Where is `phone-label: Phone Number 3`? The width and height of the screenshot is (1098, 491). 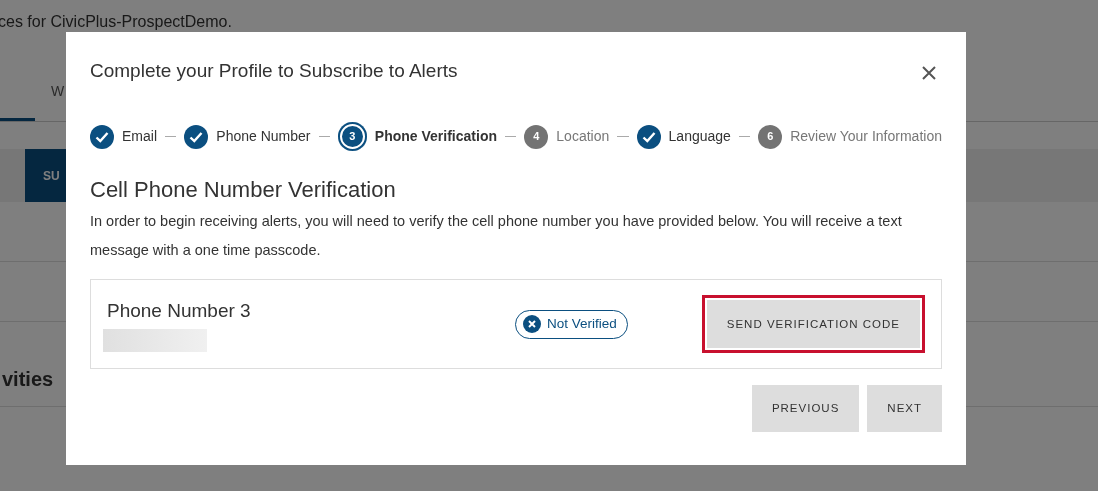 phone-label: Phone Number 3 is located at coordinates (179, 310).